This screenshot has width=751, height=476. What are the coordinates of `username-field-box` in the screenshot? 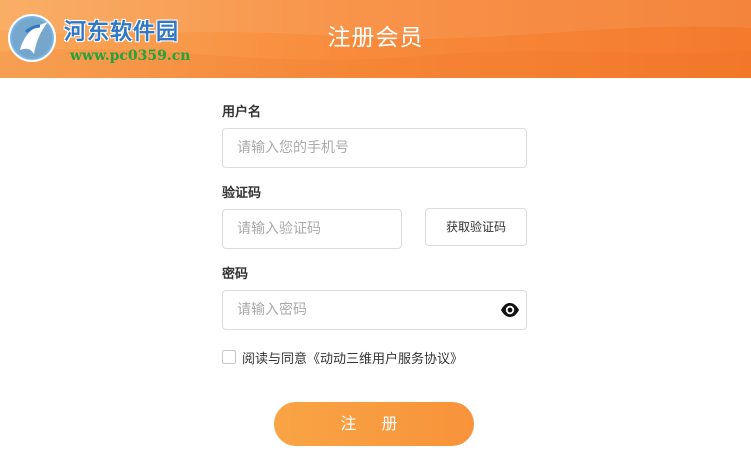 It's located at (374, 148).